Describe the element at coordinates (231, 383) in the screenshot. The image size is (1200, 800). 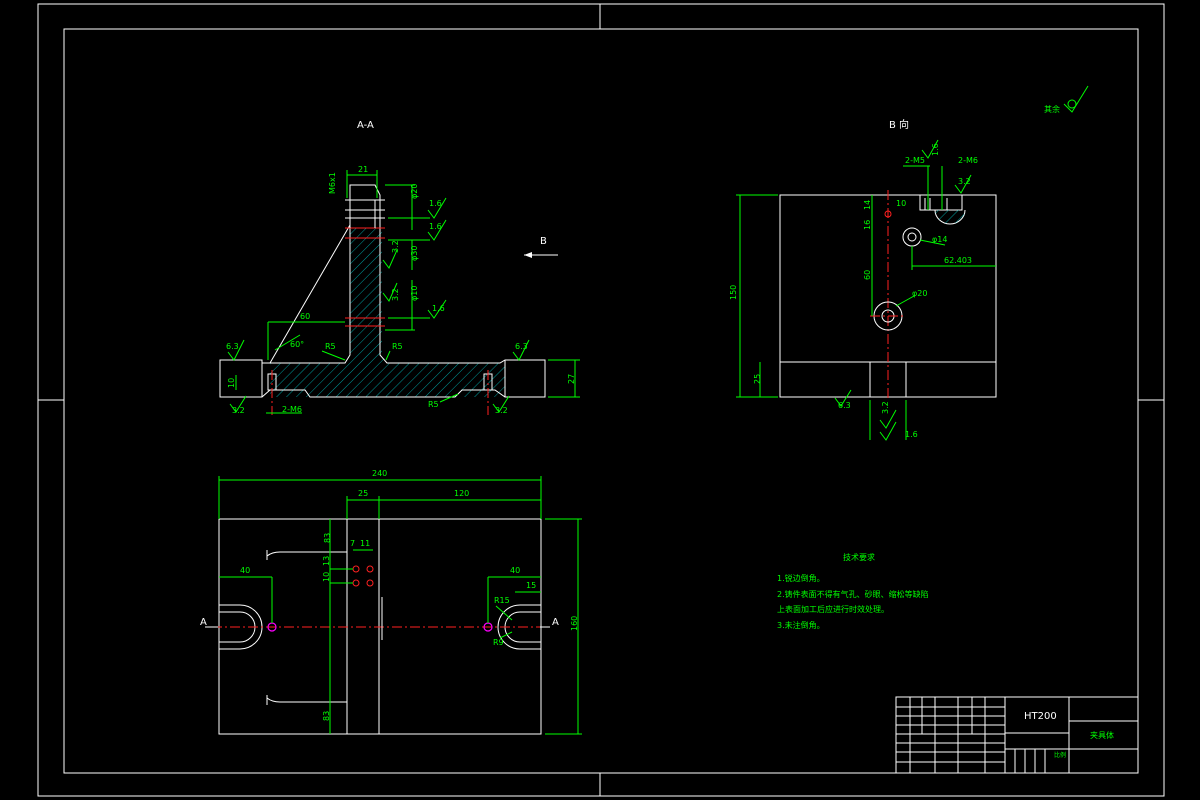
I see `dim-10: 10` at that location.